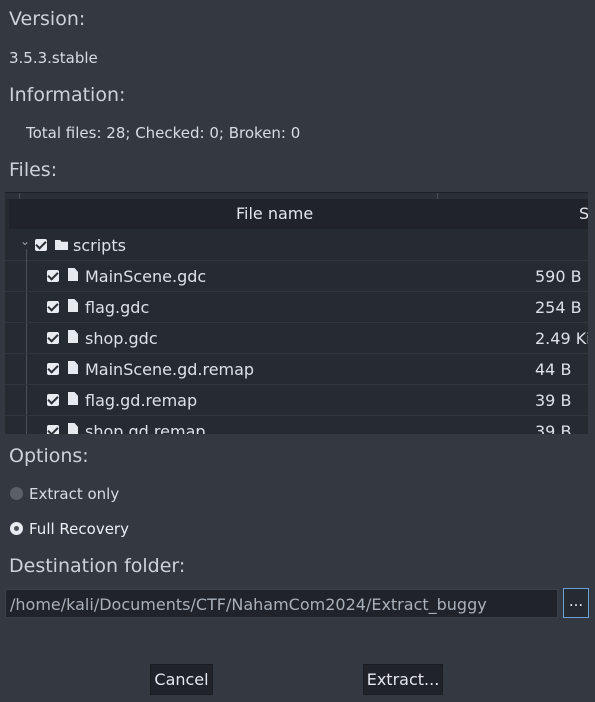 The width and height of the screenshot is (595, 702). Describe the element at coordinates (296, 400) in the screenshot. I see `table-row: flag.gd.remap 39 B` at that location.